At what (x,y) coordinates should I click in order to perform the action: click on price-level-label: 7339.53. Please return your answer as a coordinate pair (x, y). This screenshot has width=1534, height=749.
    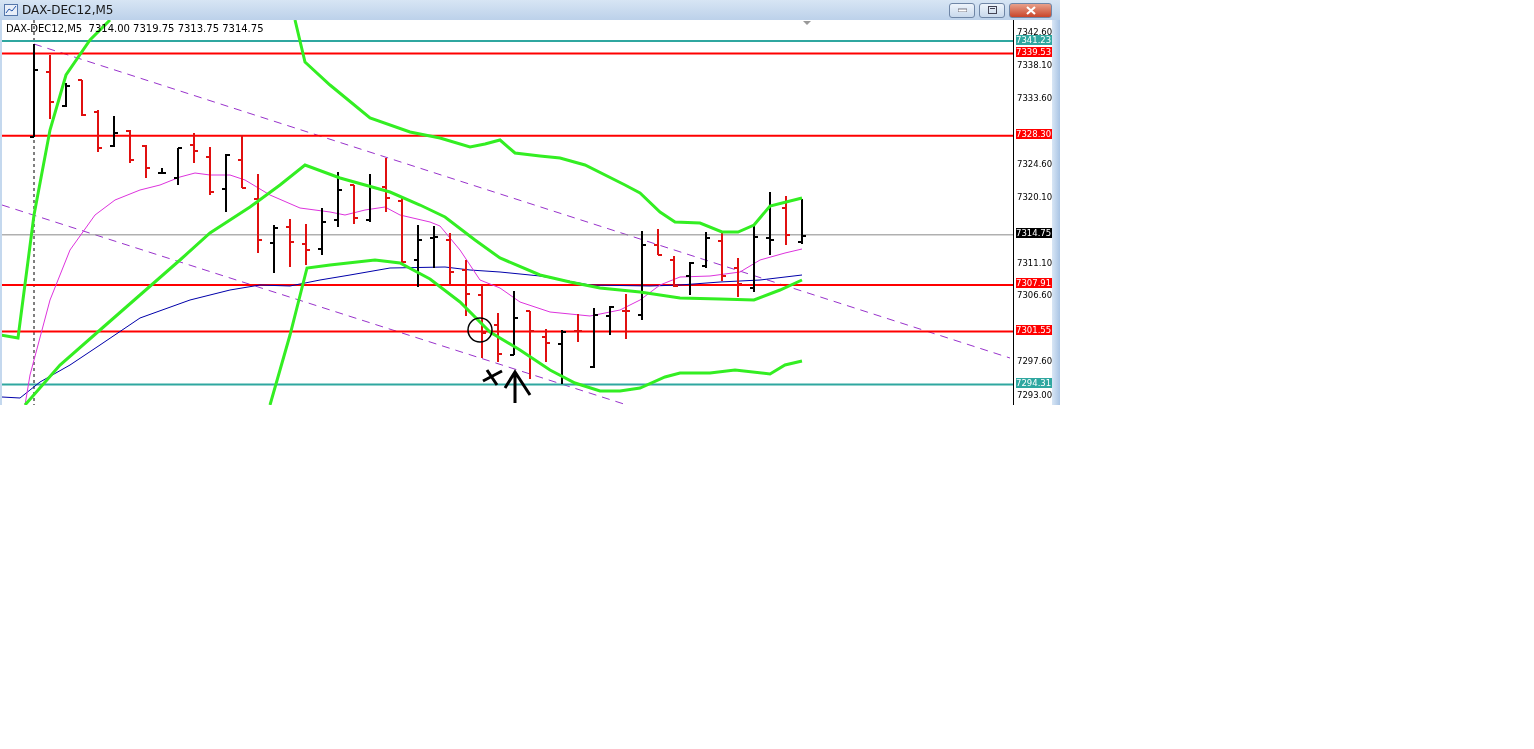
    Looking at the image, I should click on (1034, 51).